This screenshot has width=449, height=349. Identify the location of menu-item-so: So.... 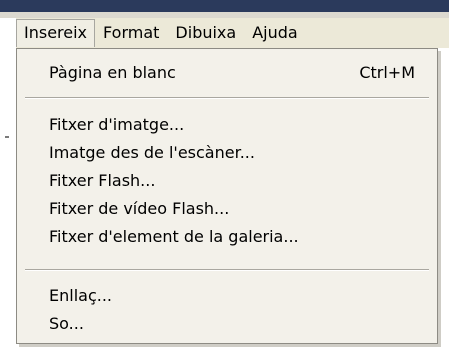
(227, 324).